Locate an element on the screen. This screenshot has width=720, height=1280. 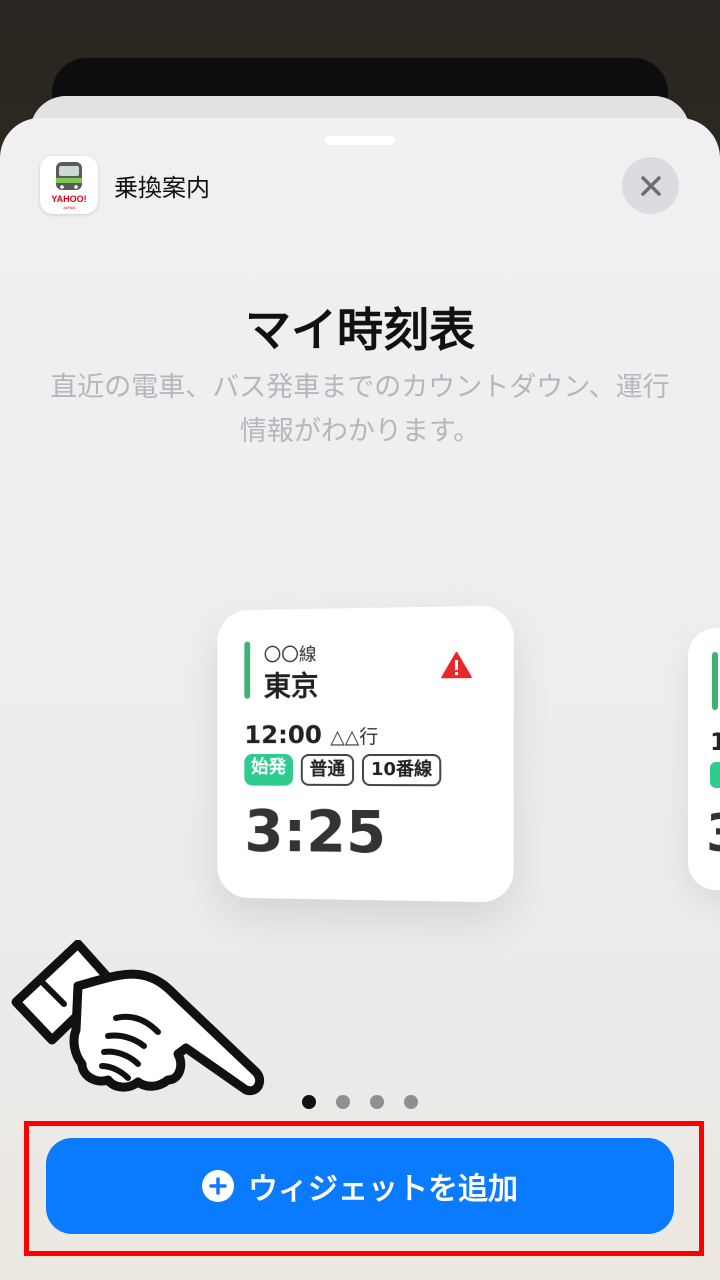
close-icon is located at coordinates (650, 185).